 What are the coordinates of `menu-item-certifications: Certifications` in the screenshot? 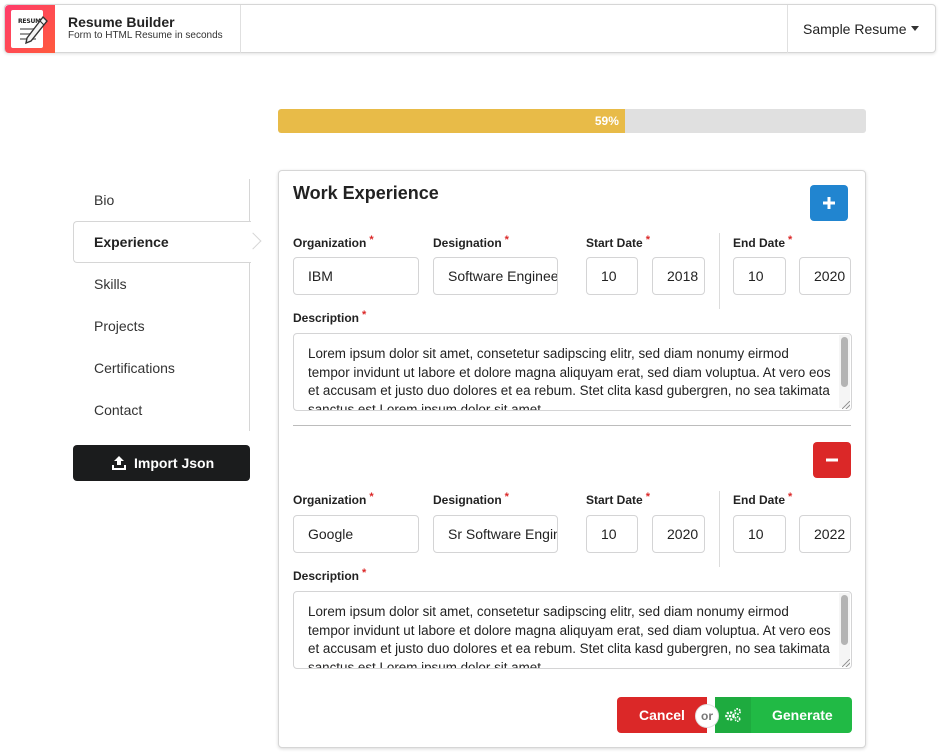 It's located at (161, 368).